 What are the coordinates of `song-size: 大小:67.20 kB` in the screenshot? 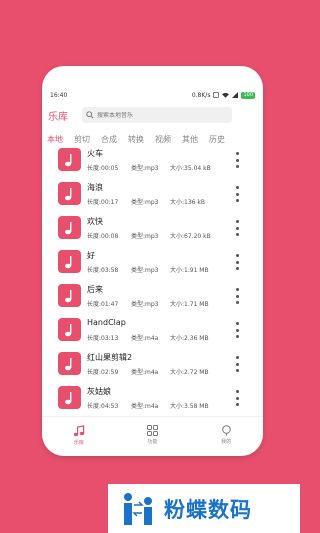 It's located at (190, 236).